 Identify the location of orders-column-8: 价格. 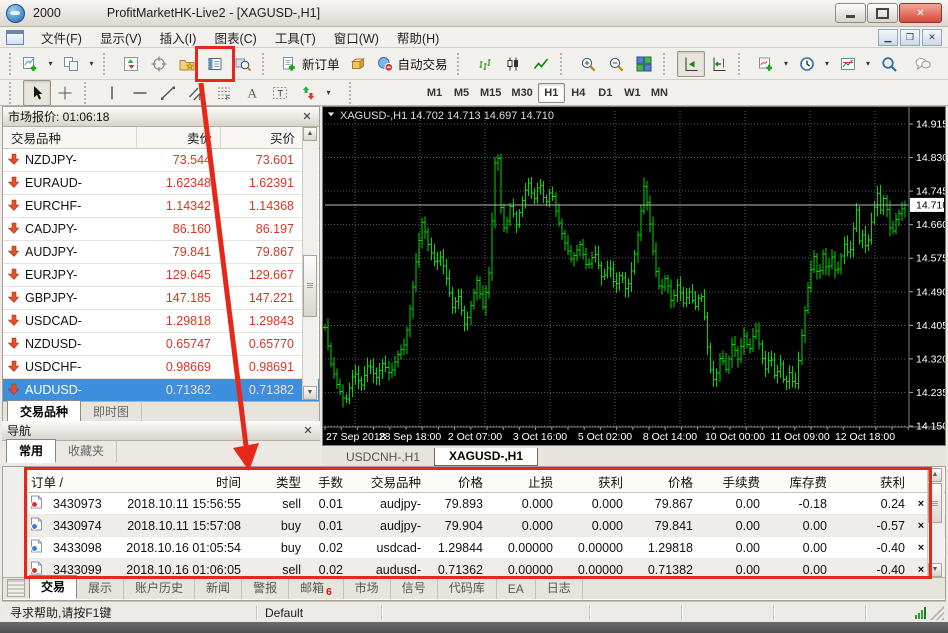
(664, 481).